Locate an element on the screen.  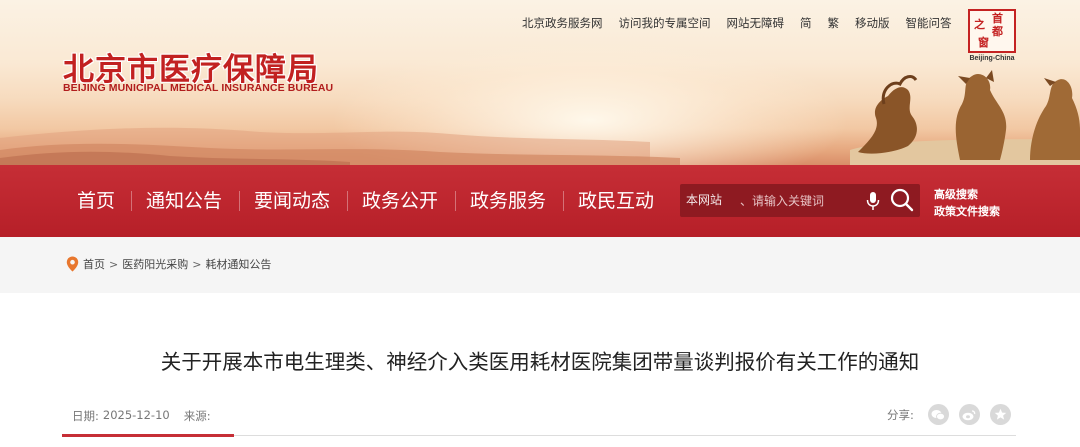
search-box: 本网站 is located at coordinates (800, 200).